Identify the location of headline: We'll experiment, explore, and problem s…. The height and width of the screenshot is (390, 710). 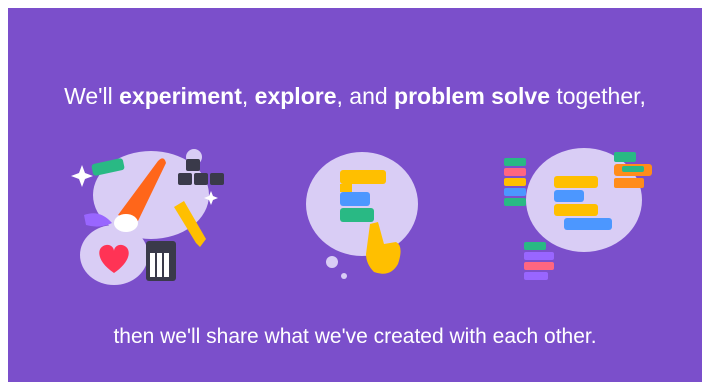
(355, 96).